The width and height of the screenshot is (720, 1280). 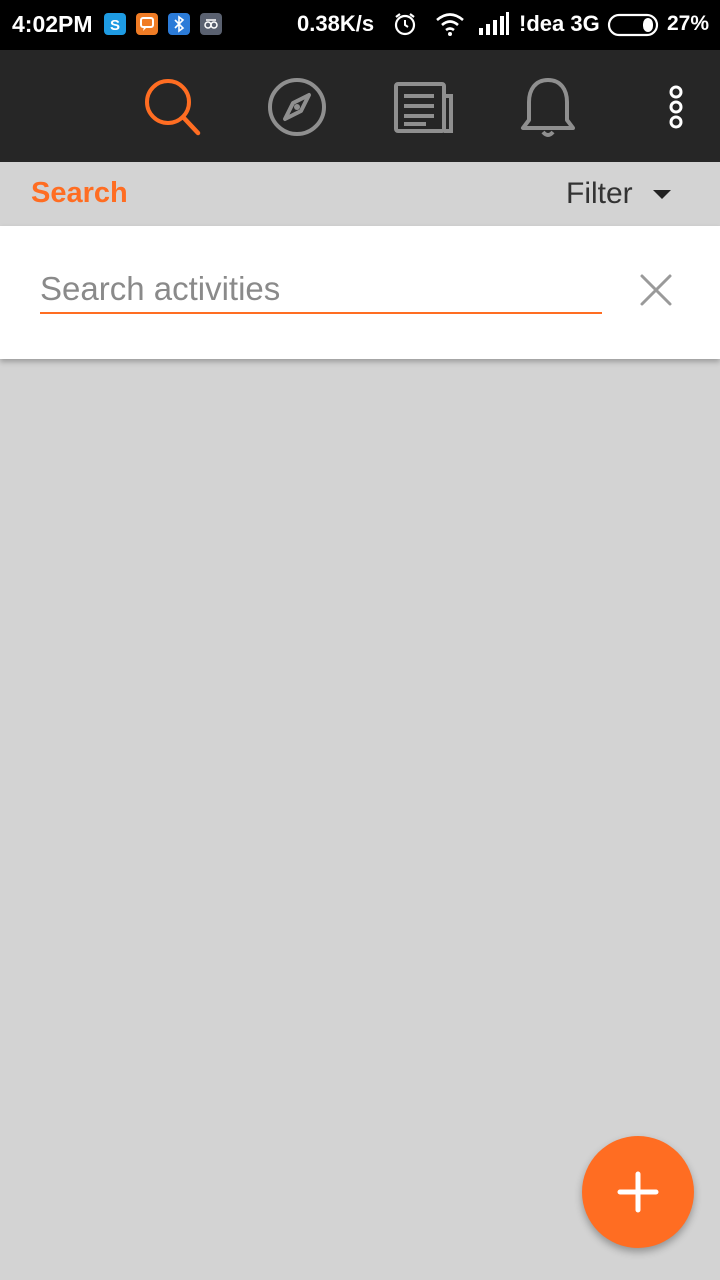 I want to click on add-button, so click(x=638, y=1192).